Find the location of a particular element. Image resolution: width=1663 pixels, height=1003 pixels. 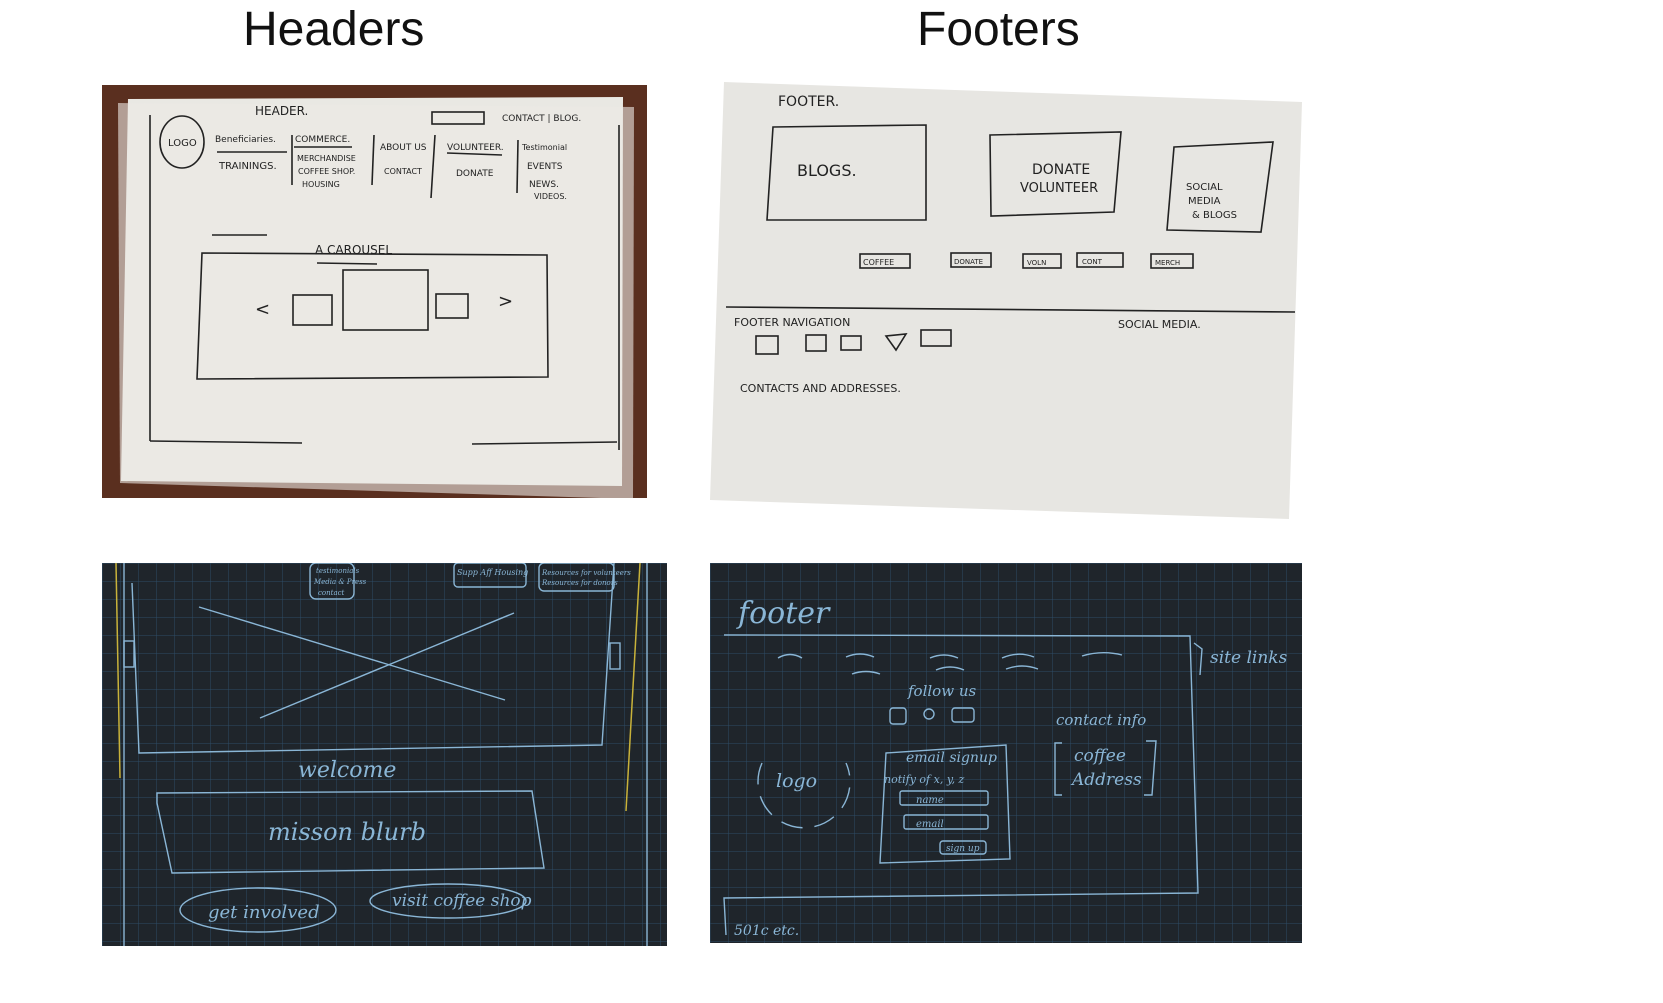

nav-contact: CONTACT is located at coordinates (403, 171).